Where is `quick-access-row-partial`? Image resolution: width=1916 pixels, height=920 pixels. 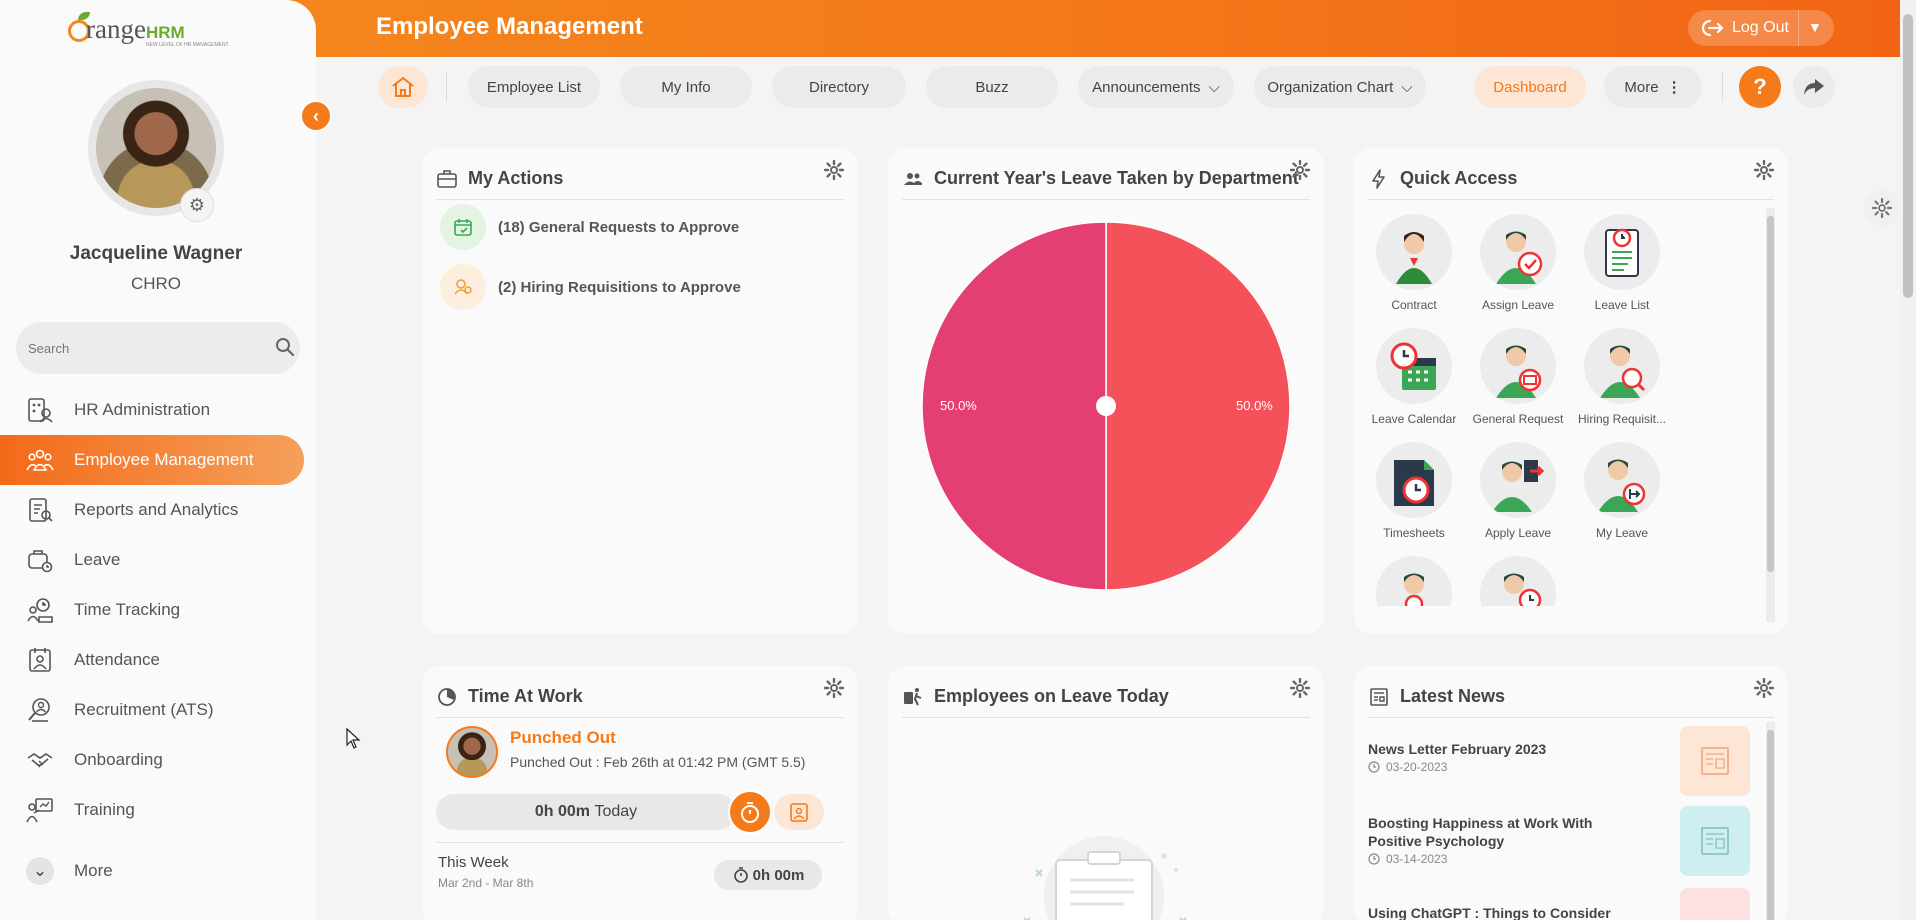 quick-access-row-partial is located at coordinates (1554, 581).